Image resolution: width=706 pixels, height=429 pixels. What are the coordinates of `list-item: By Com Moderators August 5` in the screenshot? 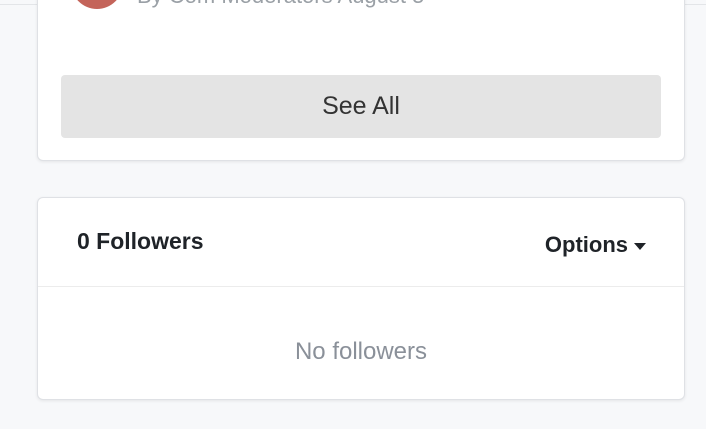 It's located at (371, 5).